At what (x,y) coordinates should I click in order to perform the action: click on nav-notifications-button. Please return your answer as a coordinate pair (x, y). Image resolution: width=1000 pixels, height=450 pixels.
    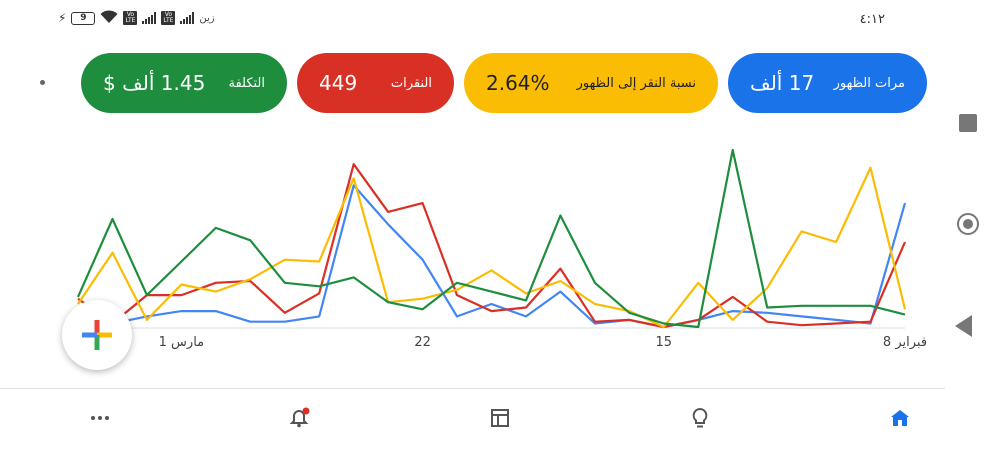
    Looking at the image, I should click on (300, 418).